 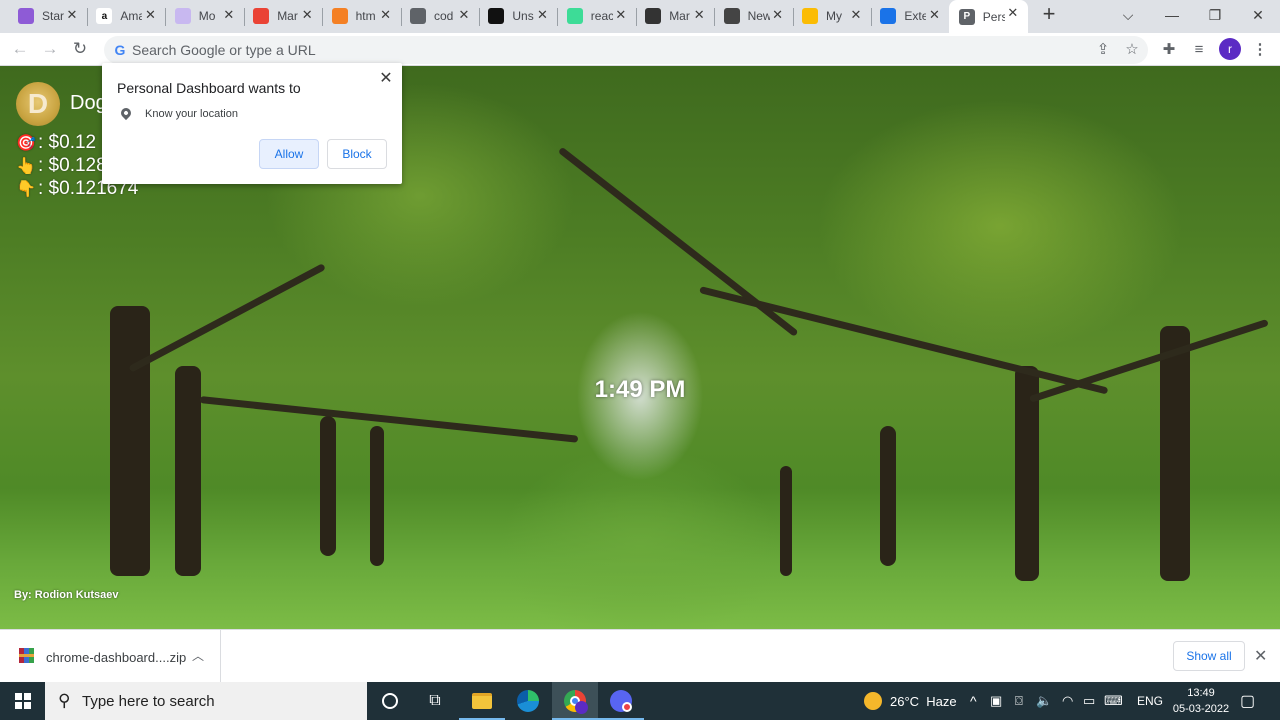 What do you see at coordinates (1067, 701) in the screenshot?
I see `wifi-icon: ◠` at bounding box center [1067, 701].